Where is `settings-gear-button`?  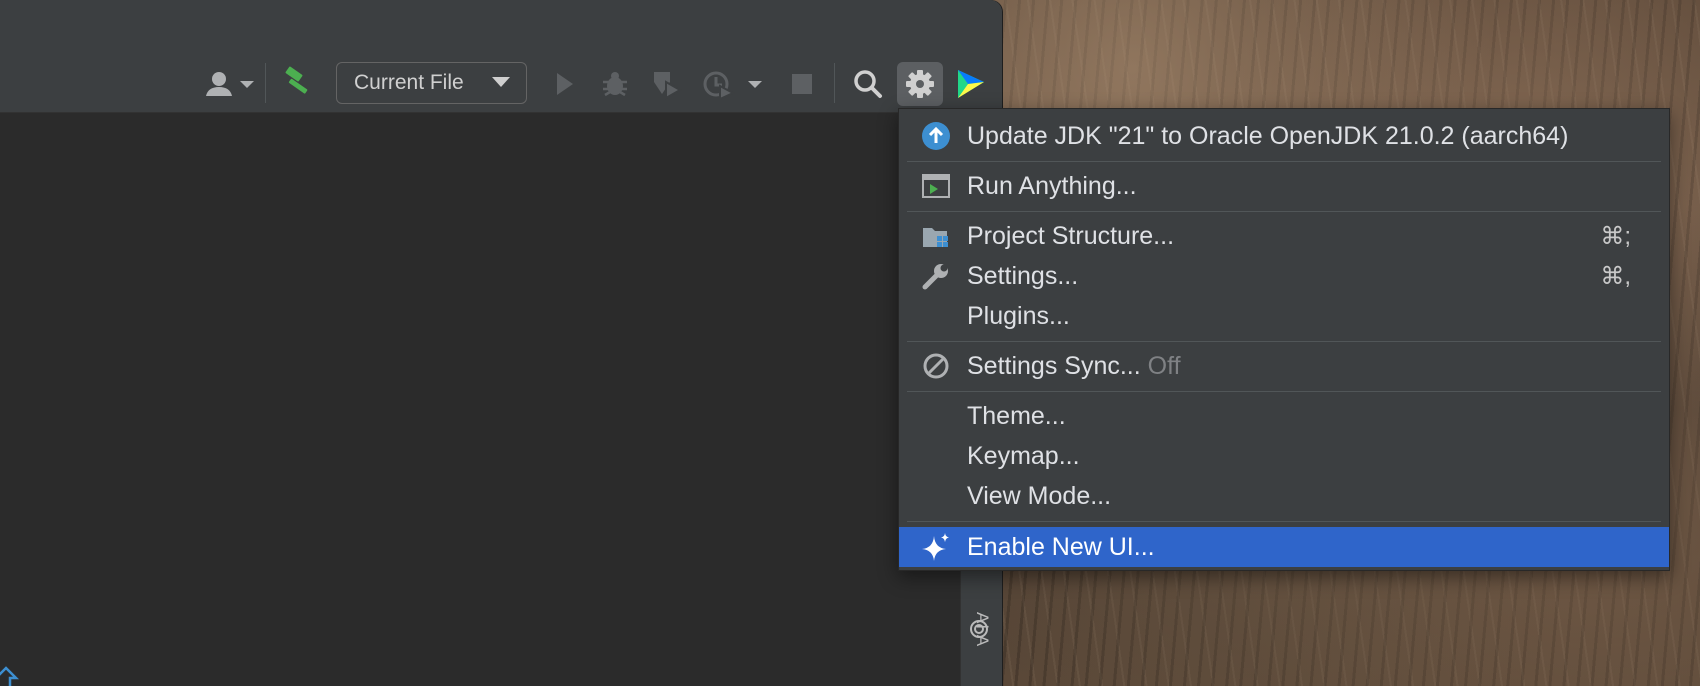 settings-gear-button is located at coordinates (920, 84).